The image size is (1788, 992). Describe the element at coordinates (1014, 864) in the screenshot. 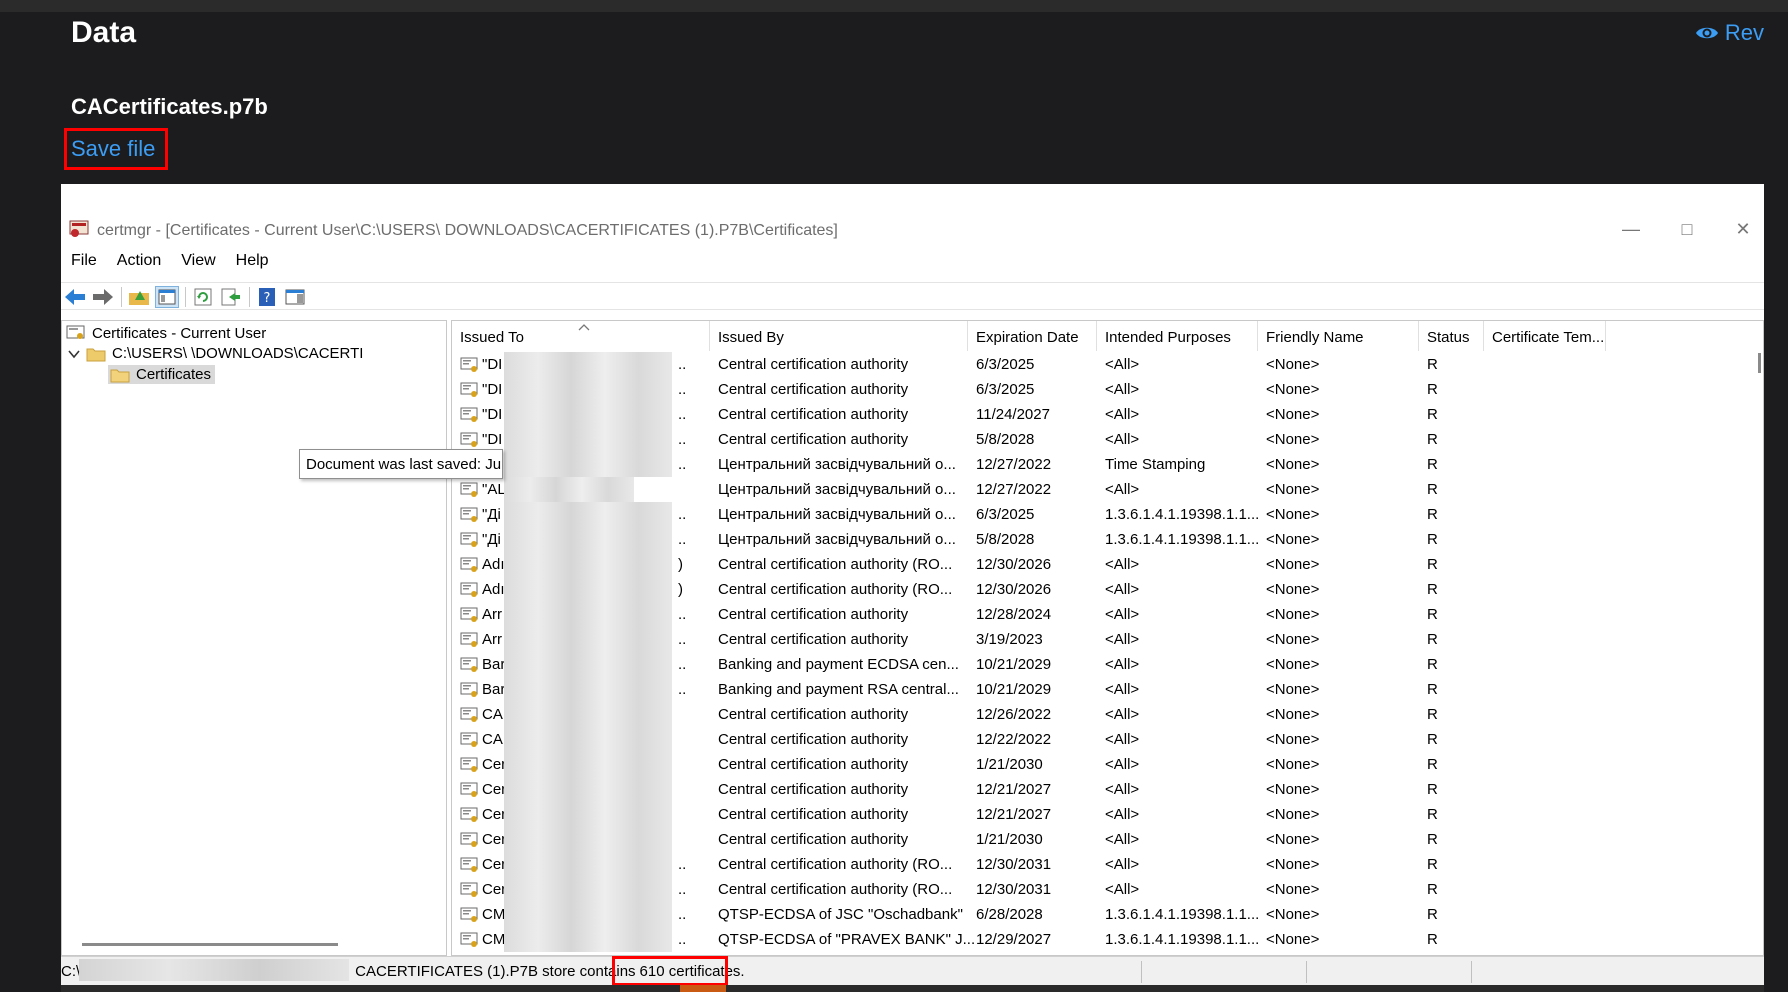

I see `expiration-date-cell: 12/30/2031` at that location.